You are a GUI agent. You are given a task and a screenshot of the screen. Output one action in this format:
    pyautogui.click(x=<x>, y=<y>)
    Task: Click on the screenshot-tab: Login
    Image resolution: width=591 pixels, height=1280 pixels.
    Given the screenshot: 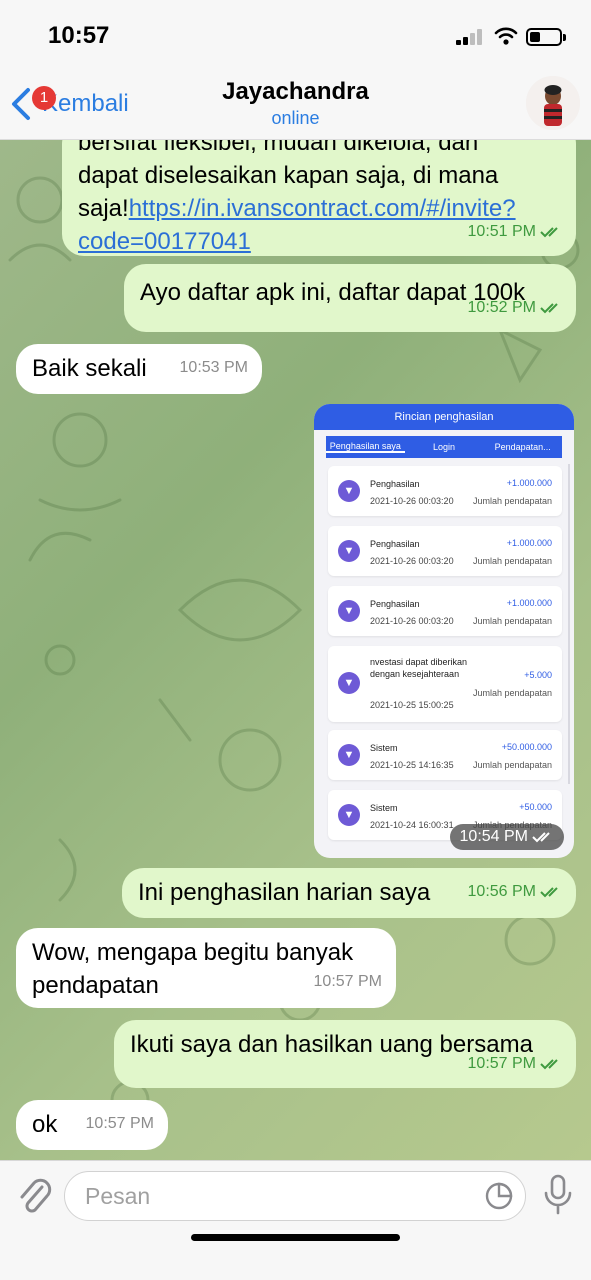 What is the action you would take?
    pyautogui.click(x=444, y=447)
    